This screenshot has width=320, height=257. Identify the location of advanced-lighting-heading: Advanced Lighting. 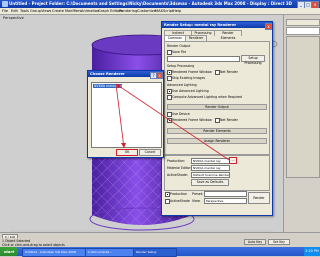
(182, 85).